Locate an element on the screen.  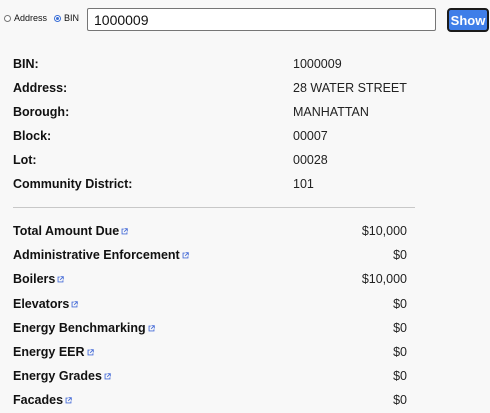
property-value: 1000009 is located at coordinates (317, 64).